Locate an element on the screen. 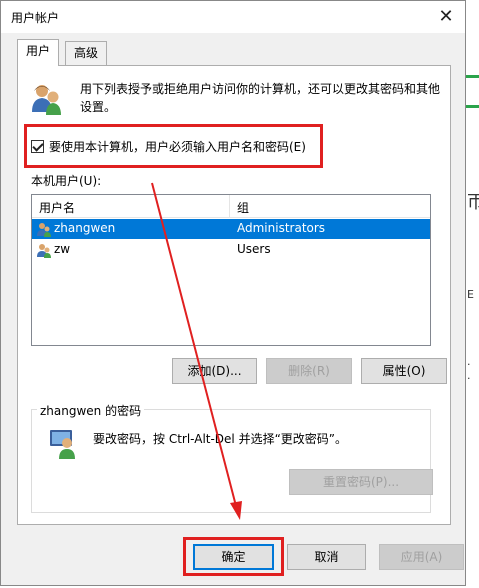 The image size is (479, 588). checkmark-icon is located at coordinates (37, 146).